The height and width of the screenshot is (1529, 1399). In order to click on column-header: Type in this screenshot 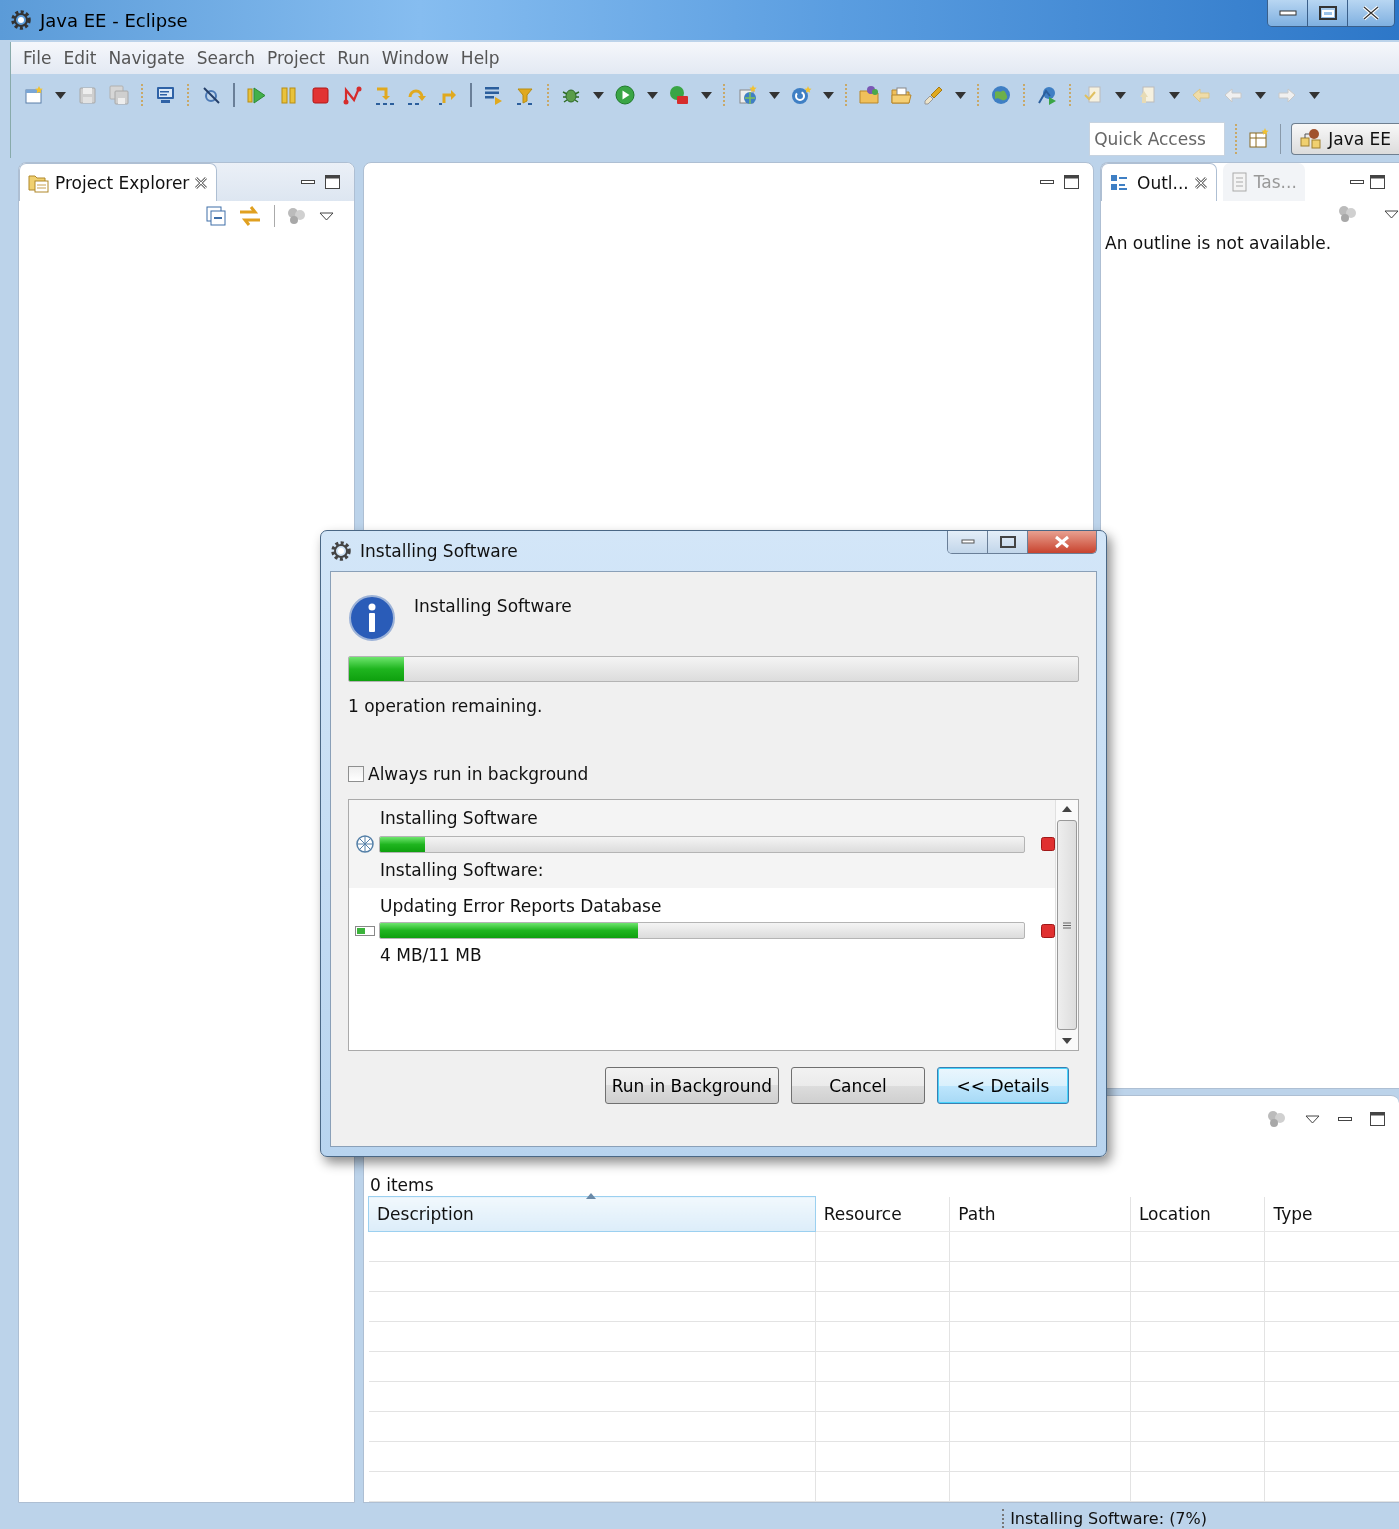, I will do `click(1331, 1214)`.